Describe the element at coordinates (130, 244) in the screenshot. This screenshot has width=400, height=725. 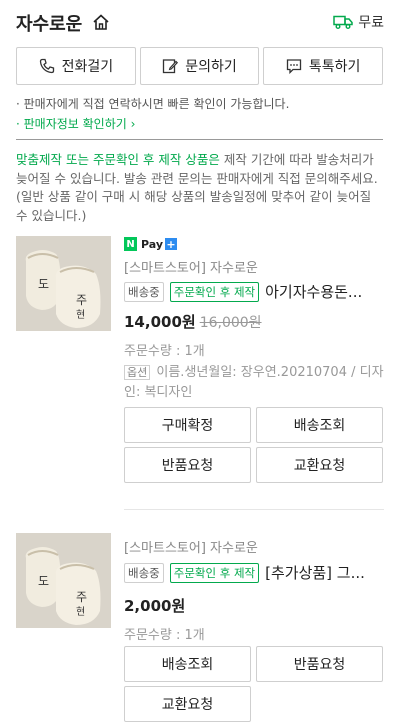
I see `naver-n-icon: N` at that location.